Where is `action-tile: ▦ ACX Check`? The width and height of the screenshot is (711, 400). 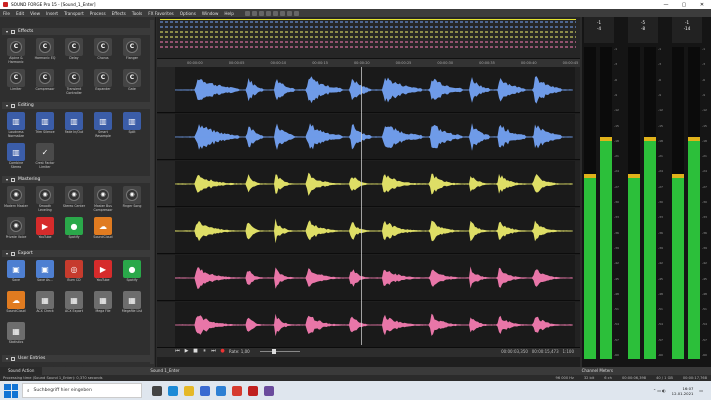
action-tile: ▦ ACX Check is located at coordinates (45, 306).